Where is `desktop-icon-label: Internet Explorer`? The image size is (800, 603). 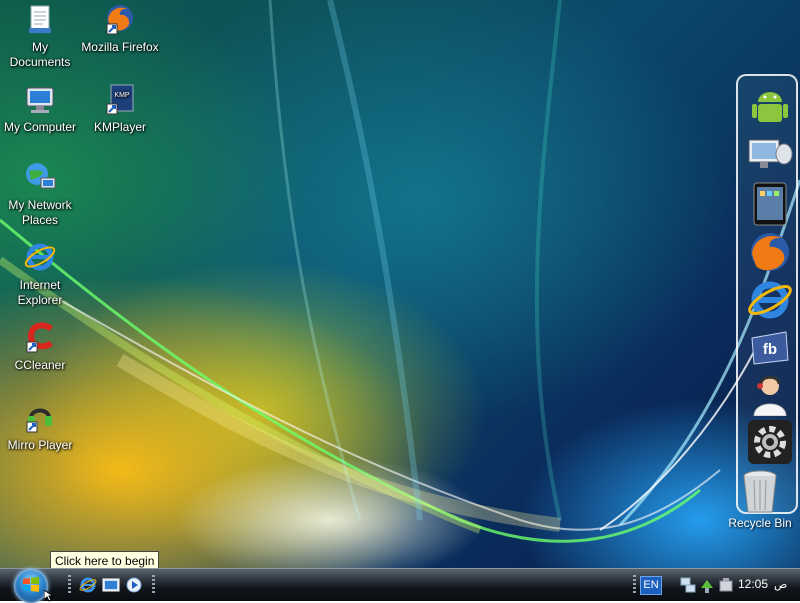
desktop-icon-label: Internet Explorer is located at coordinates (40, 292).